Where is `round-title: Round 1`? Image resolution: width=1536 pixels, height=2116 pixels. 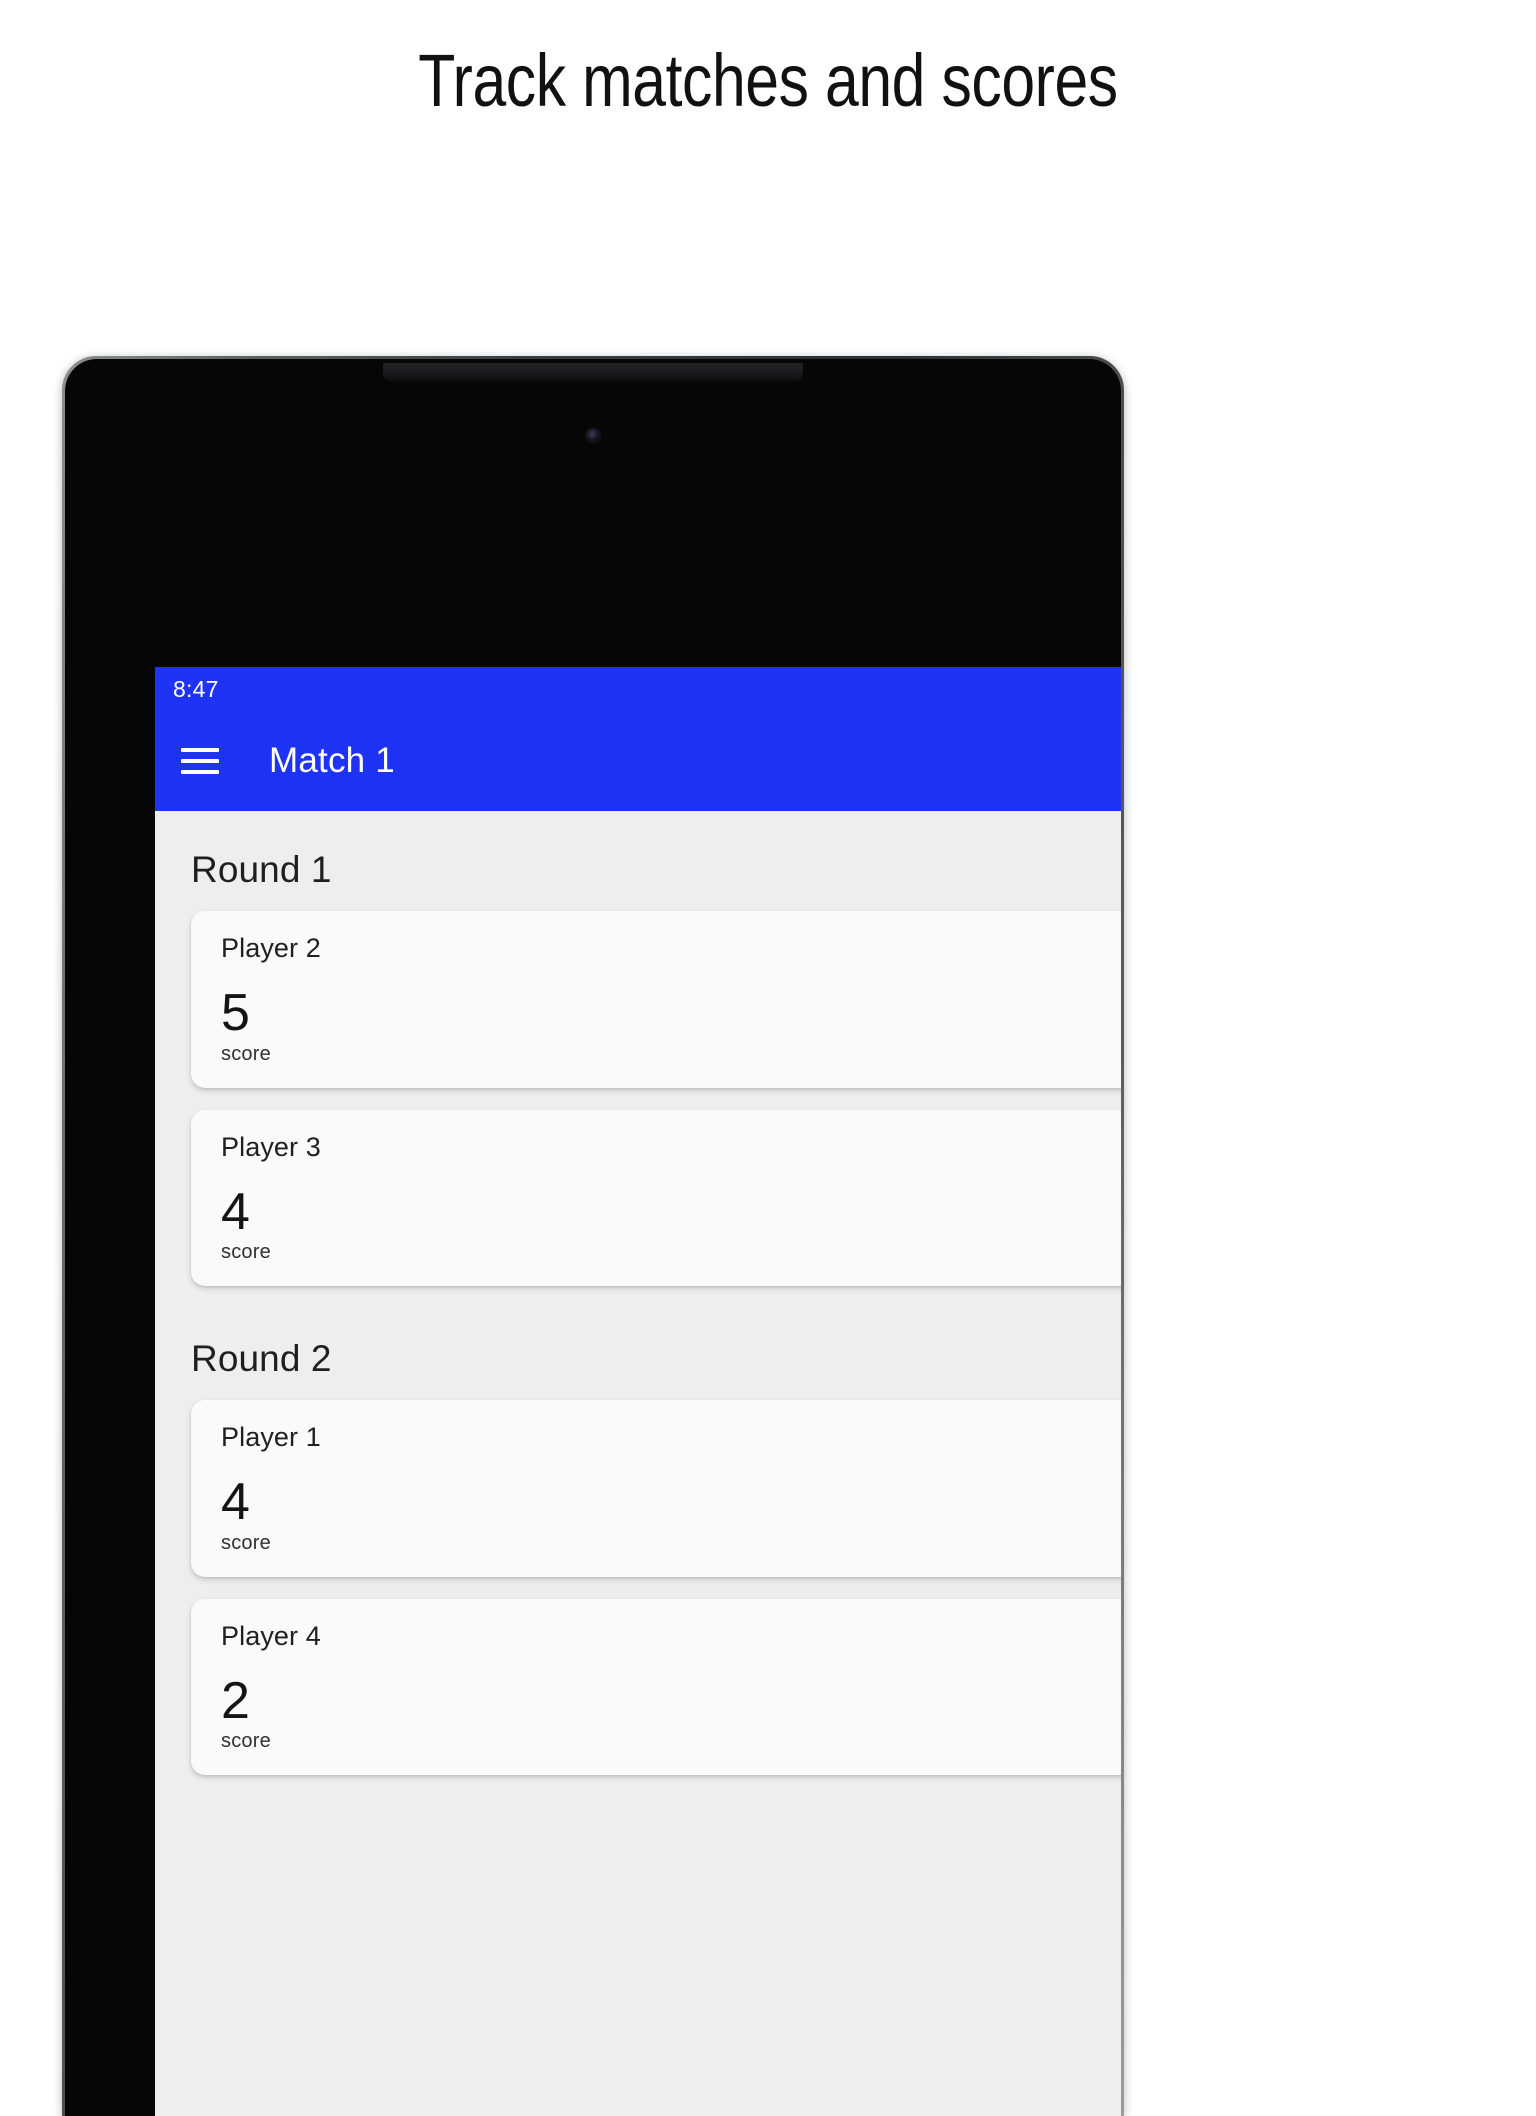
round-title: Round 1 is located at coordinates (261, 869).